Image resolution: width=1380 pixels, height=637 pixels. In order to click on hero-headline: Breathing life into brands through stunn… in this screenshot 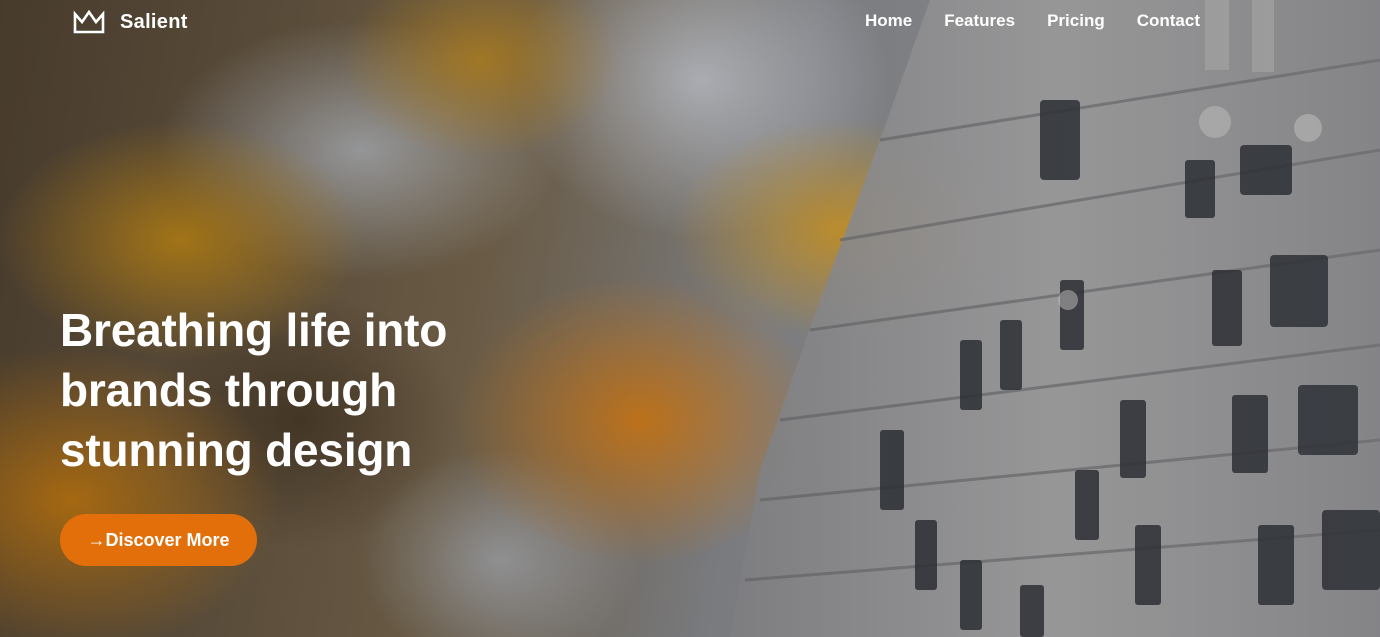, I will do `click(254, 390)`.